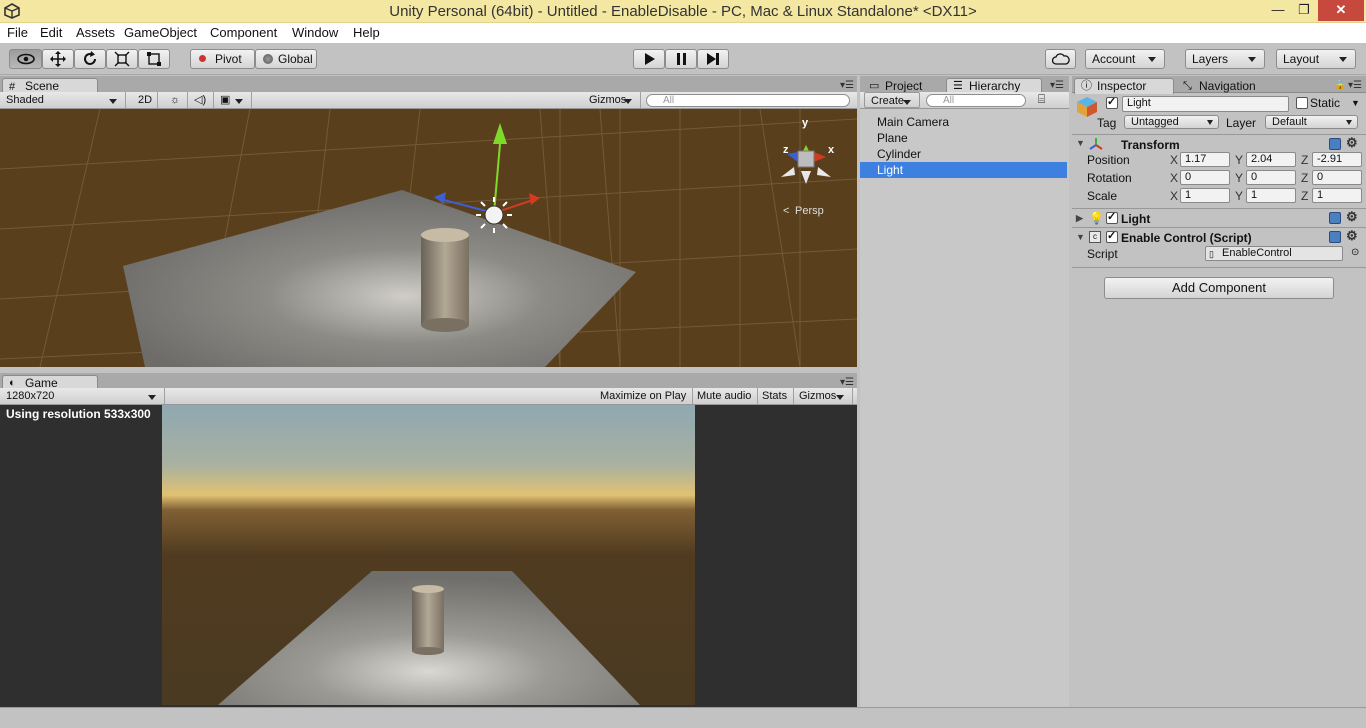 The width and height of the screenshot is (1366, 728). Describe the element at coordinates (1271, 177) in the screenshot. I see `rotation-y-field: 0` at that location.